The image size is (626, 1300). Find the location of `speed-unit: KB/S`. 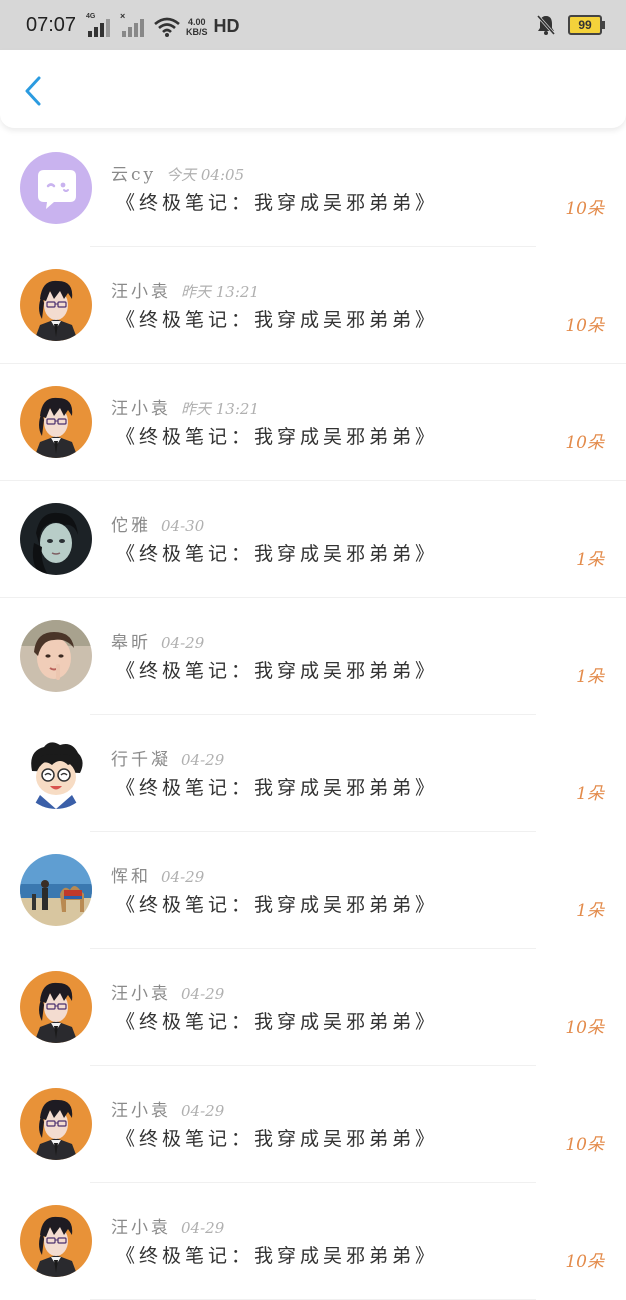

speed-unit: KB/S is located at coordinates (197, 31).